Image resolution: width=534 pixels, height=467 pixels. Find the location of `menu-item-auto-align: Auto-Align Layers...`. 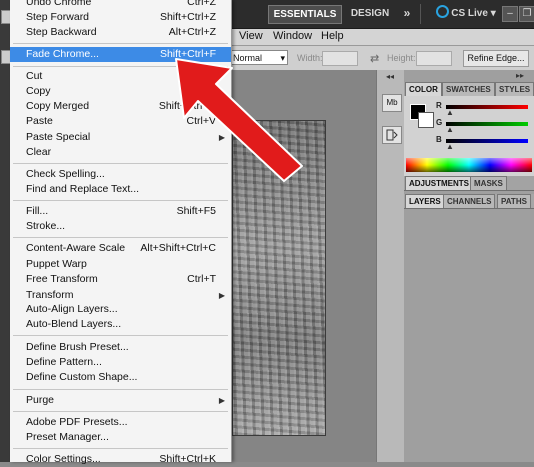

menu-item-auto-align: Auto-Align Layers... is located at coordinates (120, 309).